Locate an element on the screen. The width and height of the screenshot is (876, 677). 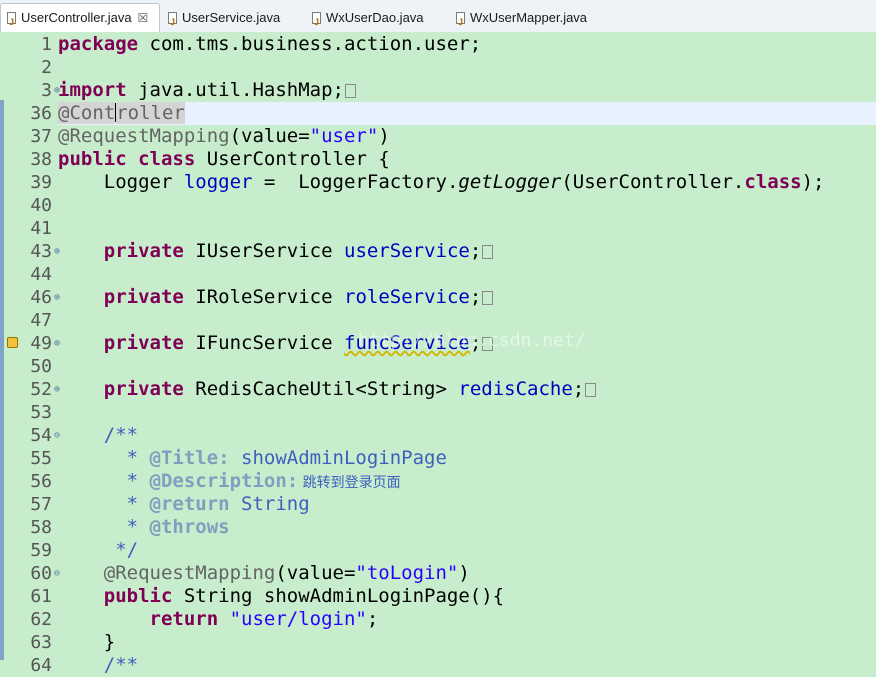
line-number: 63 is located at coordinates (41, 642).